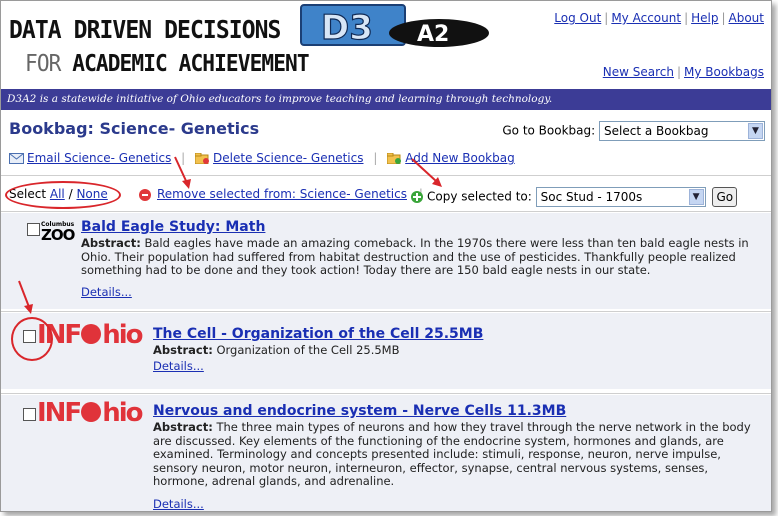  Describe the element at coordinates (347, 28) in the screenshot. I see `logo-d3-text: D3` at that location.